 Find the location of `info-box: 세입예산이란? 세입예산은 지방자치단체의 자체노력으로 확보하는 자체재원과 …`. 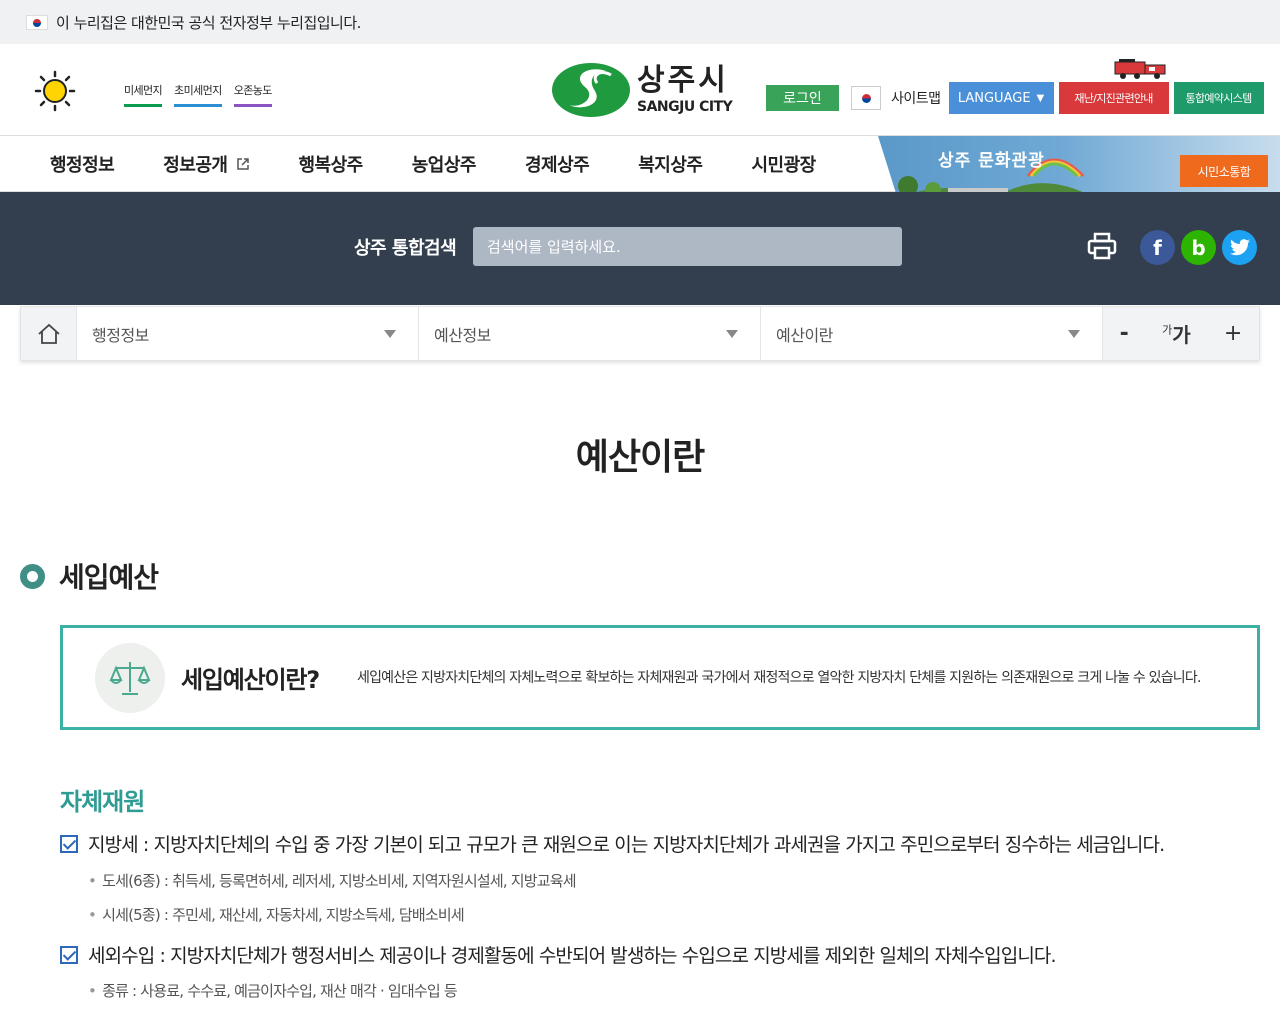

info-box: 세입예산이란? 세입예산은 지방자치단체의 자체노력으로 확보하는 자체재원과 … is located at coordinates (660, 677).